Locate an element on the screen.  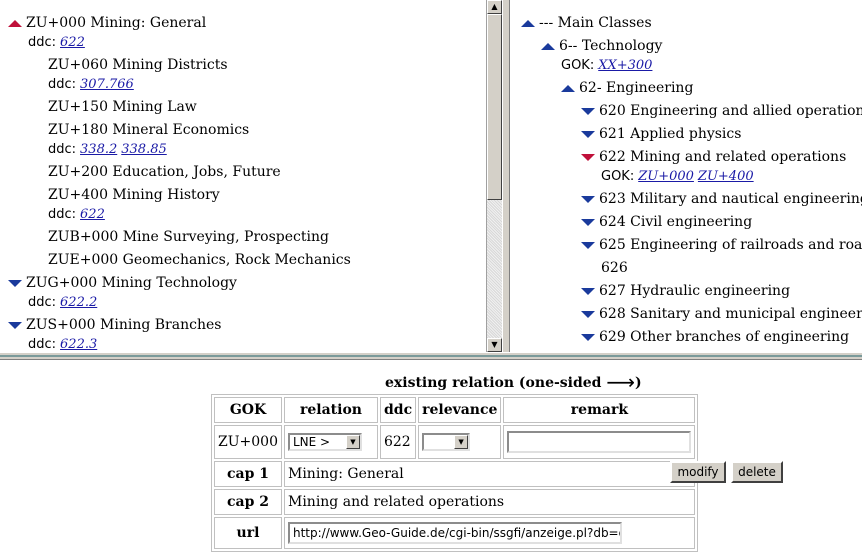
scroll-up-icon: ▲ is located at coordinates (494, 7).